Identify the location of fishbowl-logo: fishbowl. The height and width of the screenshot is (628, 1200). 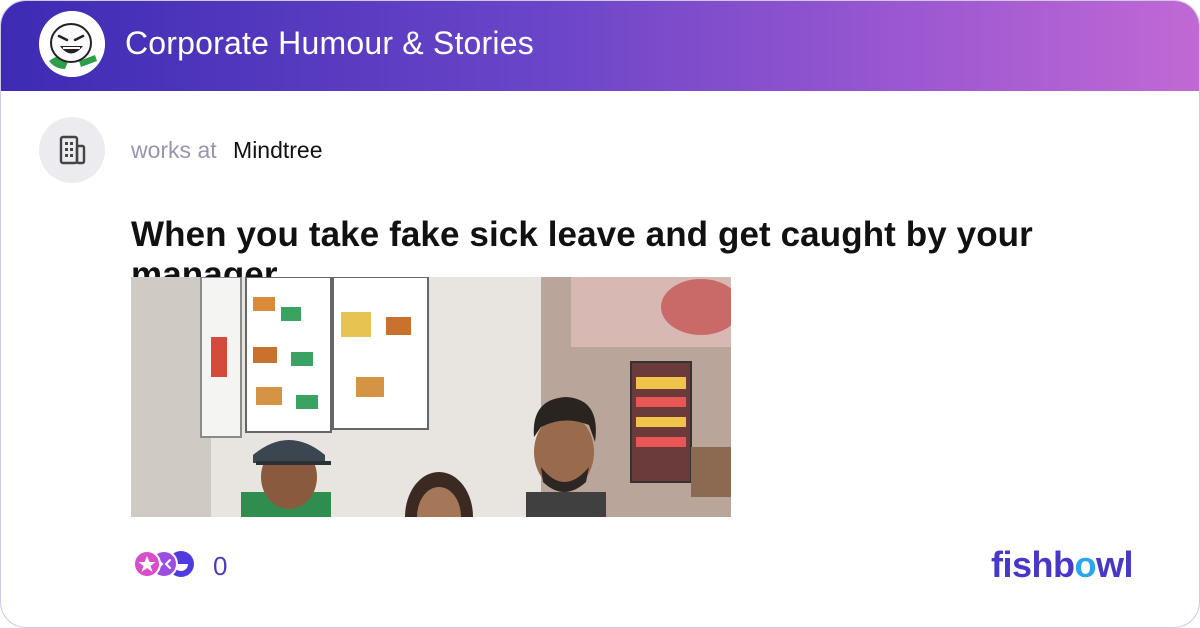
(1062, 565).